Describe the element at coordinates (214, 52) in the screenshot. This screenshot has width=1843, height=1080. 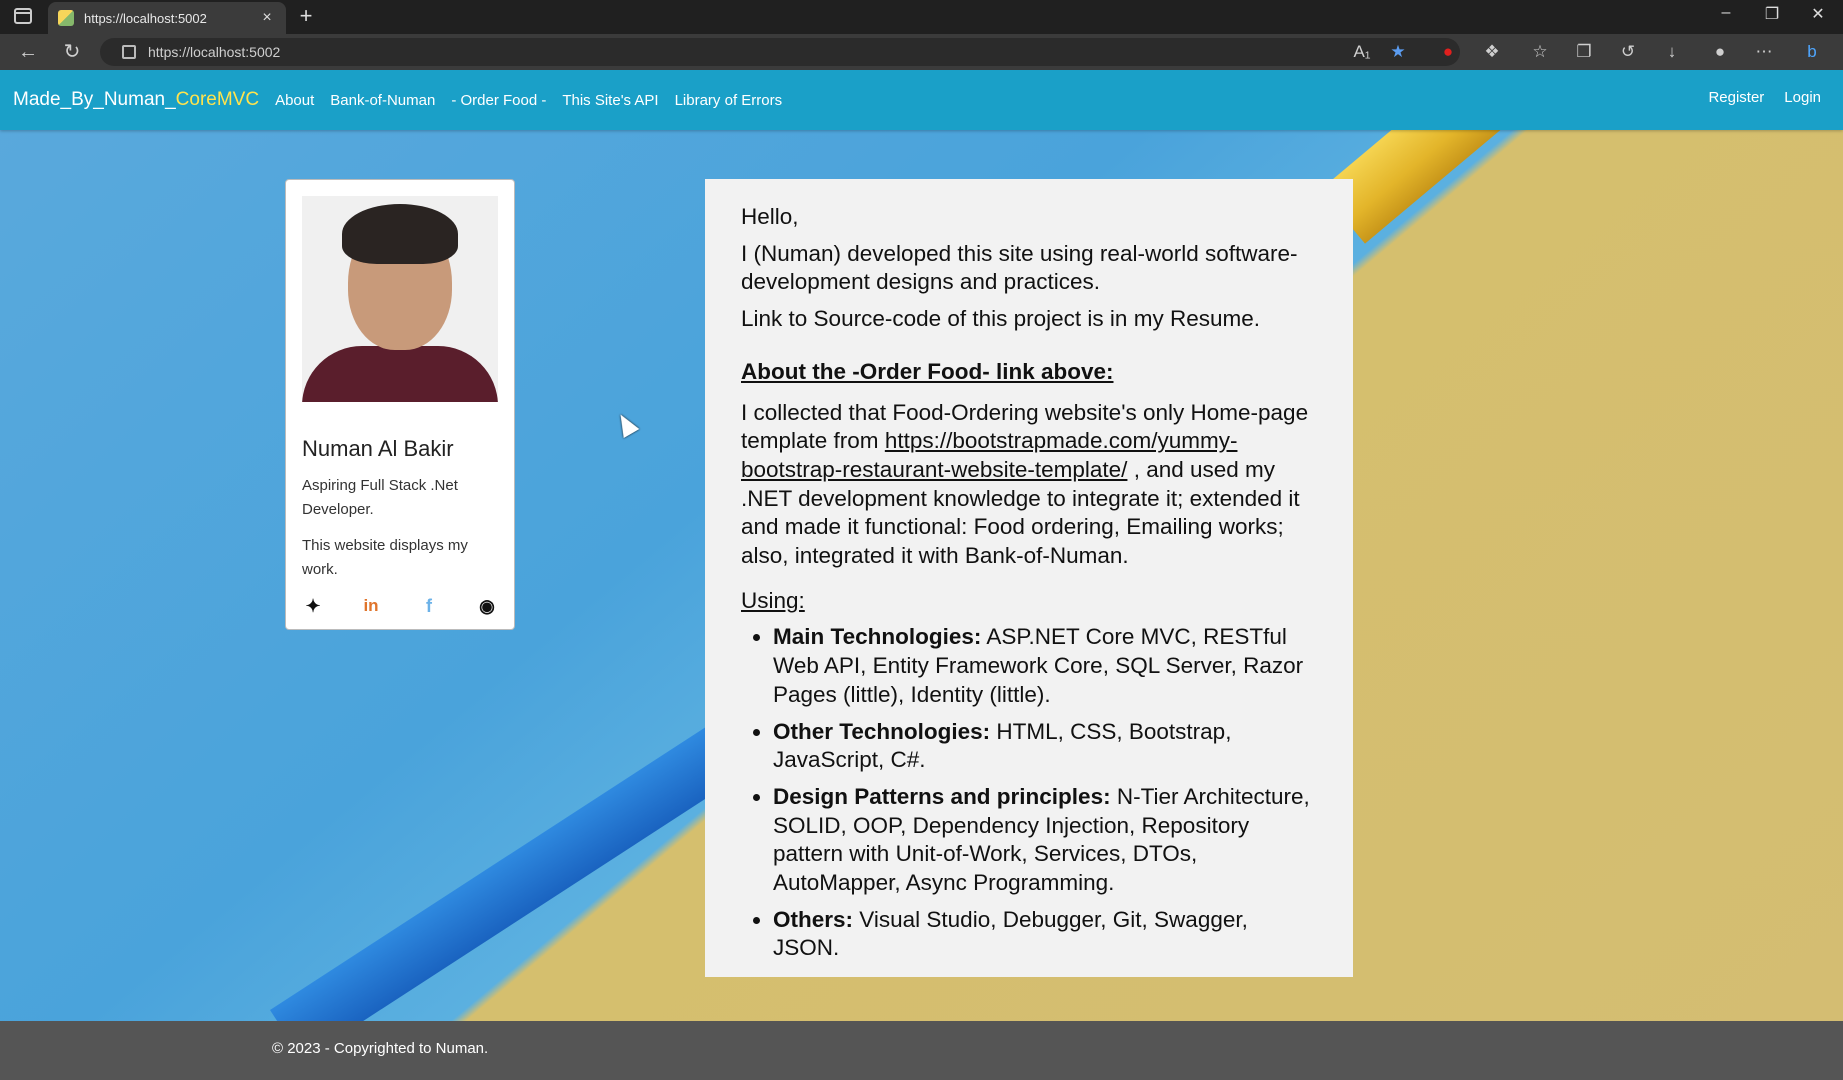
I see `url-text: https://localhost:5002` at that location.